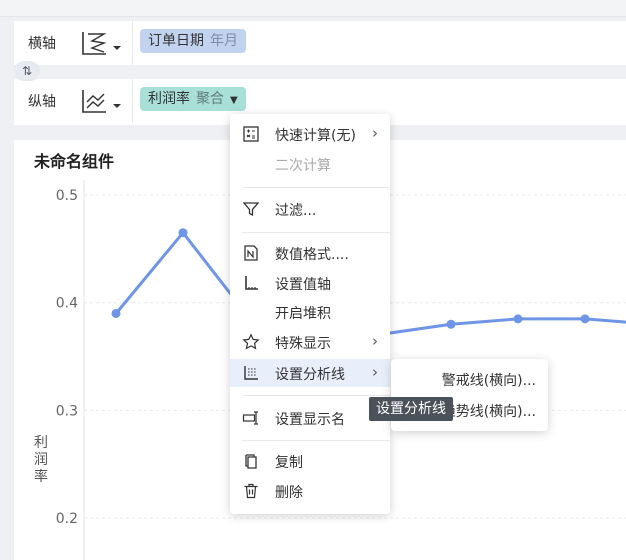  I want to click on line-chart-icon, so click(102, 101).